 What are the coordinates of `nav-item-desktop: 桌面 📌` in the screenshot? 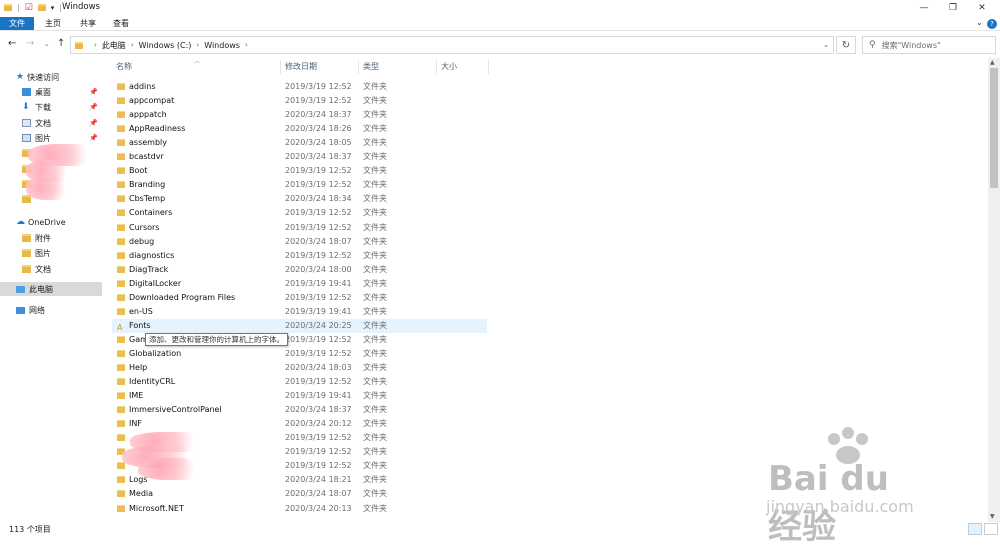 It's located at (51, 92).